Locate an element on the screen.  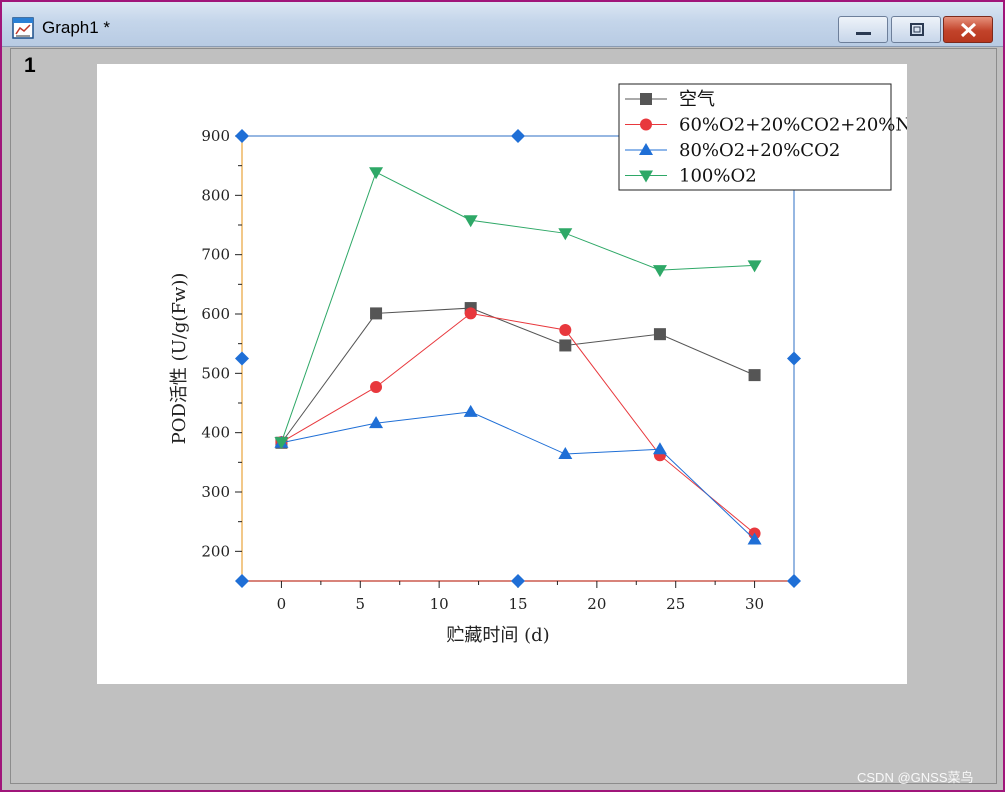
y-tick-label: 200 is located at coordinates (215, 551).